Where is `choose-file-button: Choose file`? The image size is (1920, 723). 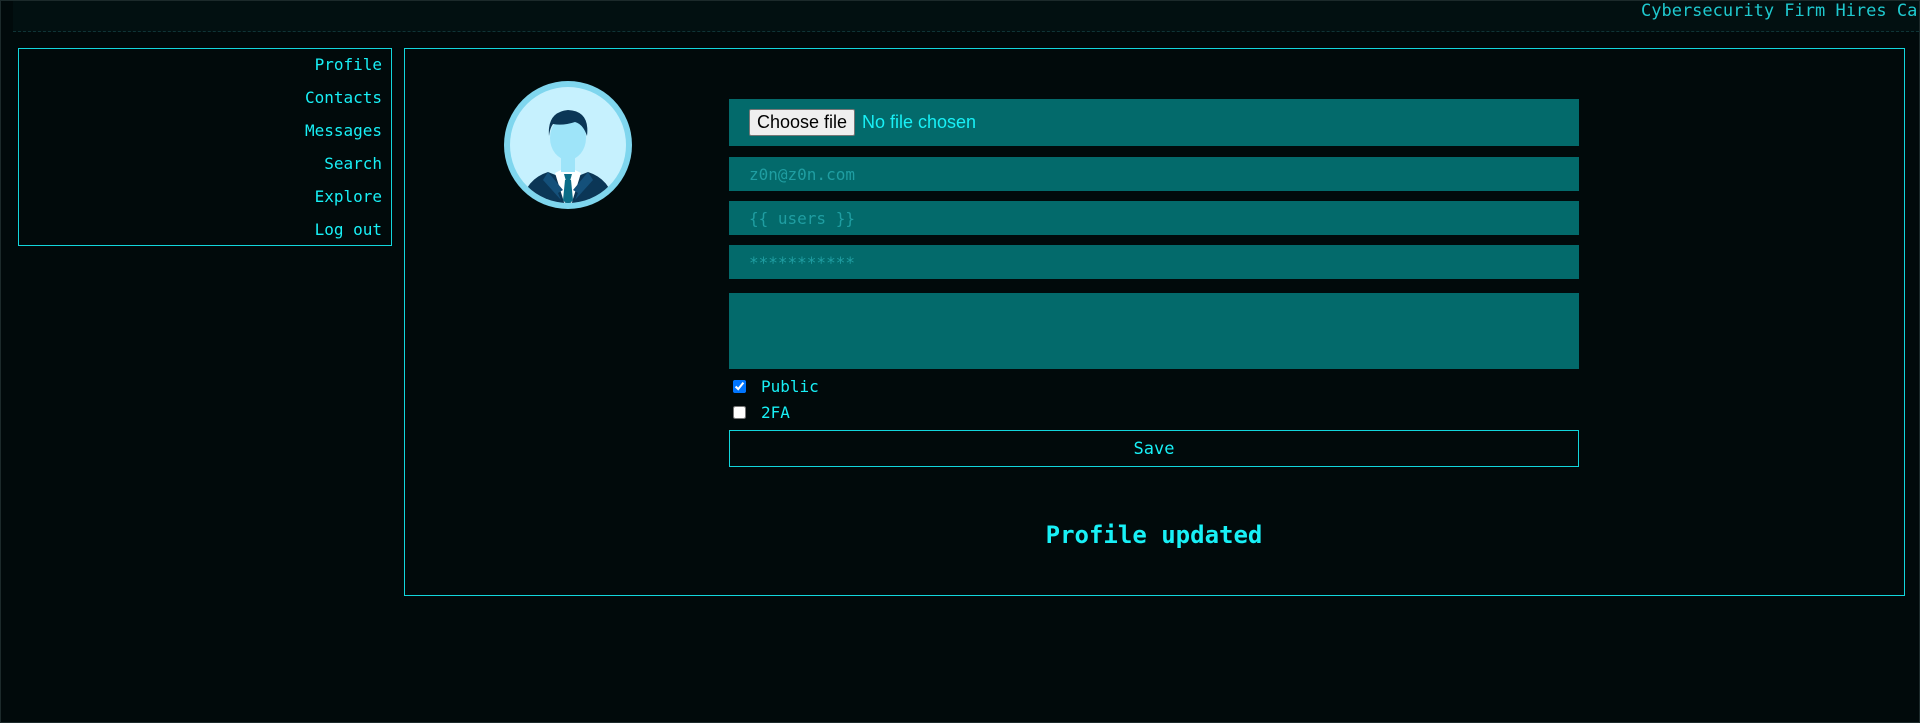 choose-file-button: Choose file is located at coordinates (802, 122).